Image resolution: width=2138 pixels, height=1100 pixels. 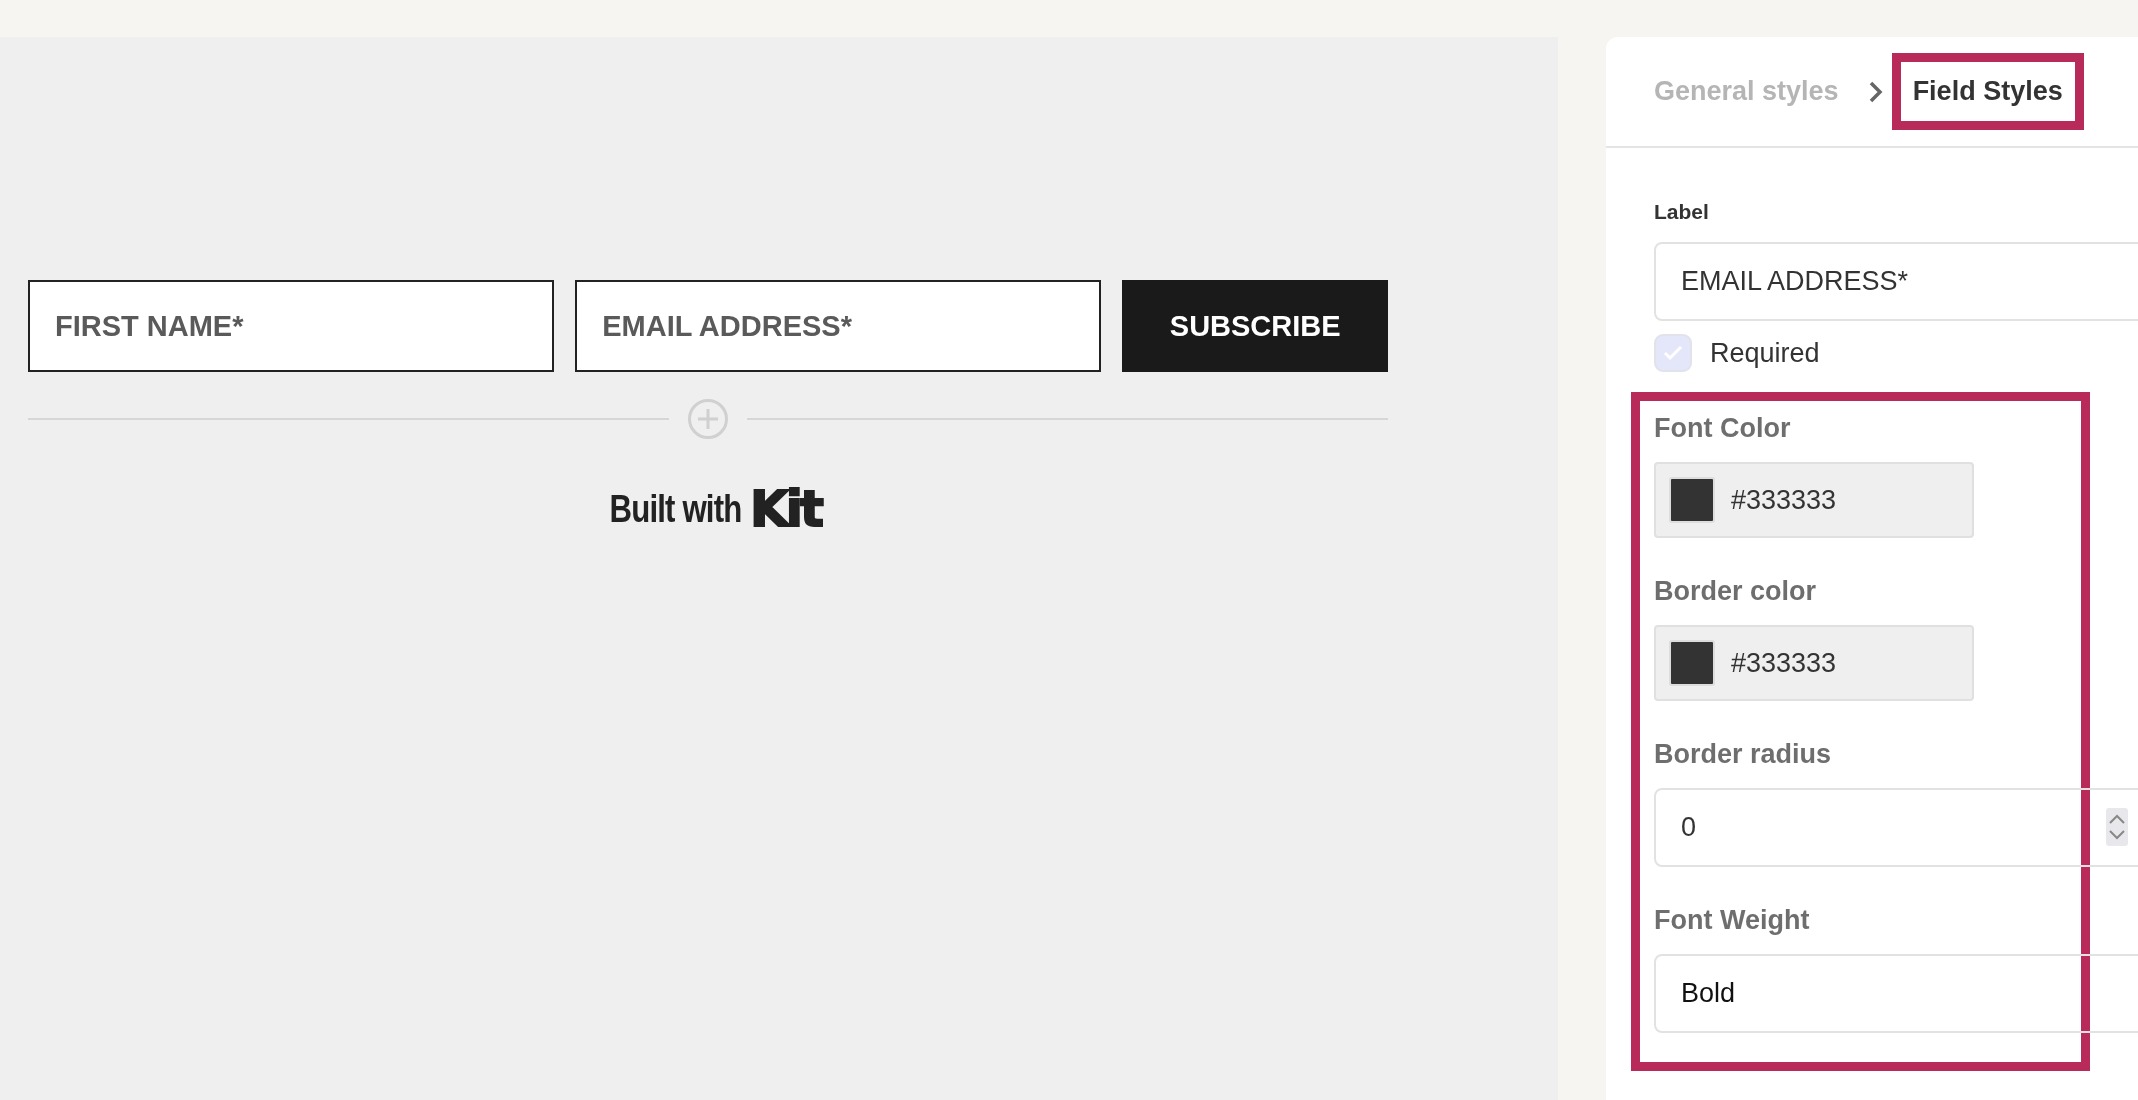 I want to click on field-label: Font Weight, so click(x=1732, y=920).